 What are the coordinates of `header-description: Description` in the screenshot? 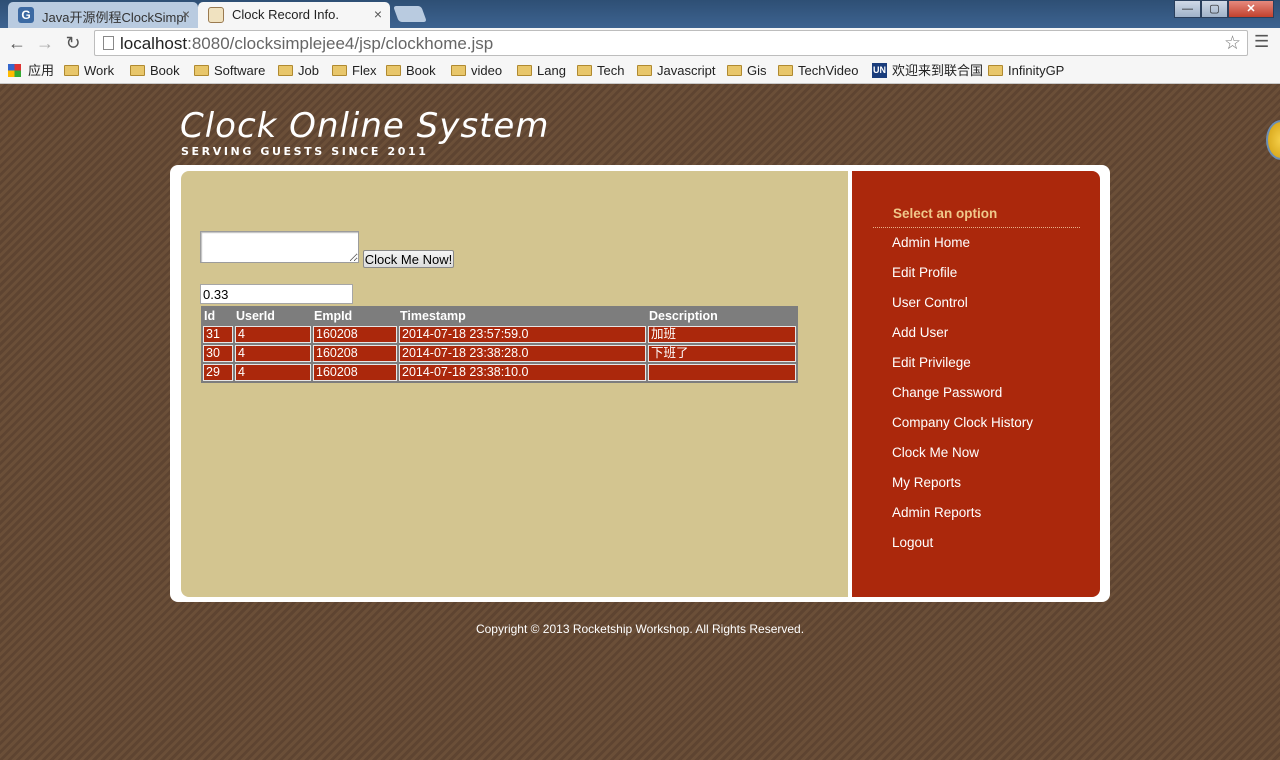 It's located at (722, 316).